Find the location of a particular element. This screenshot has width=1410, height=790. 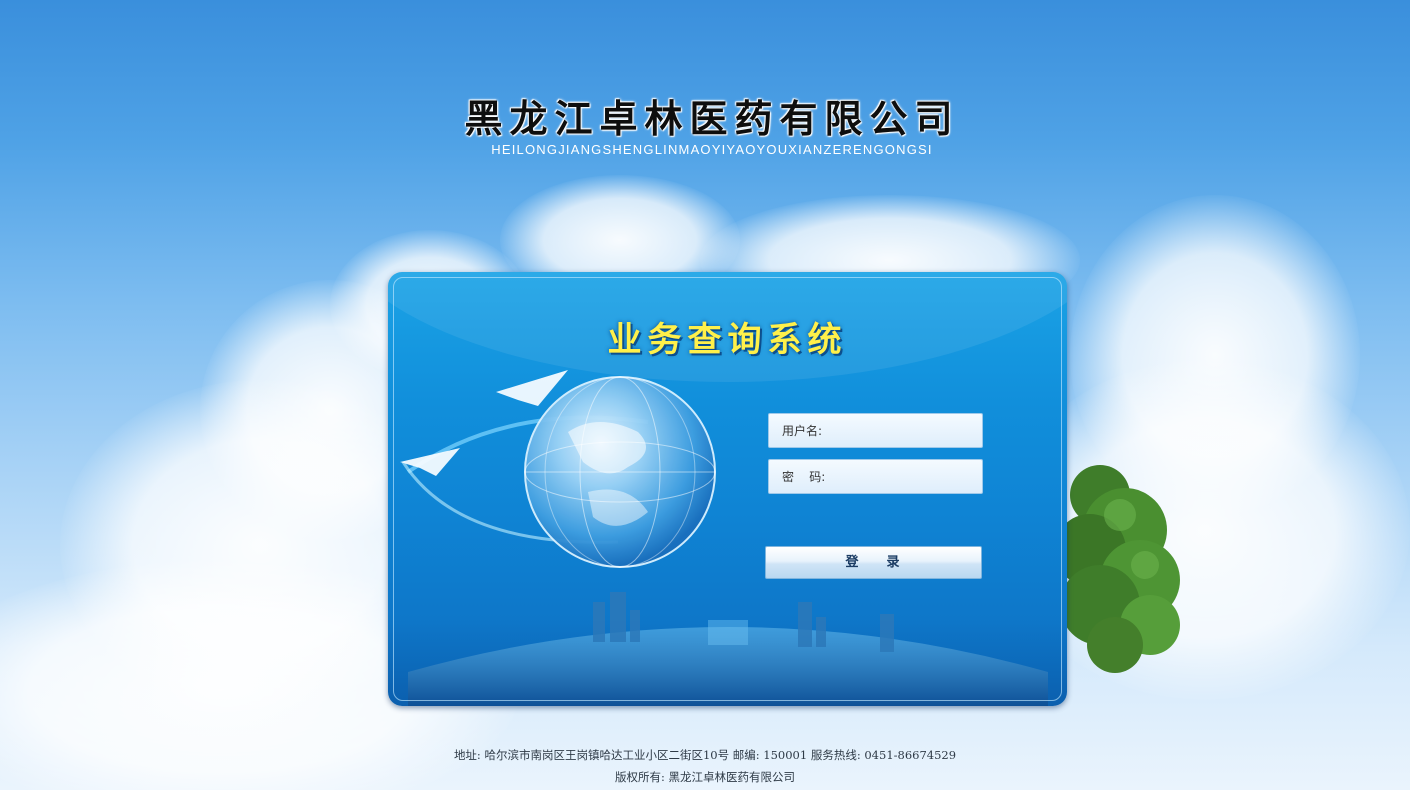

password-label: 密 码: is located at coordinates (804, 477).